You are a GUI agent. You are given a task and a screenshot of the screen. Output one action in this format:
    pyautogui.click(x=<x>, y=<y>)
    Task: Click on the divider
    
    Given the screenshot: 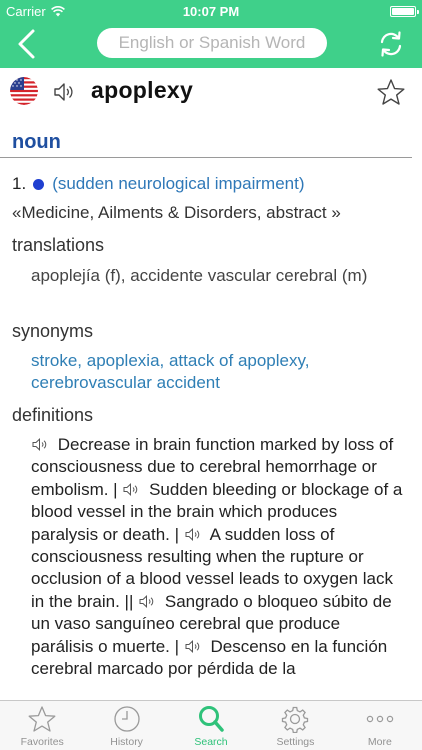 What is the action you would take?
    pyautogui.click(x=206, y=157)
    